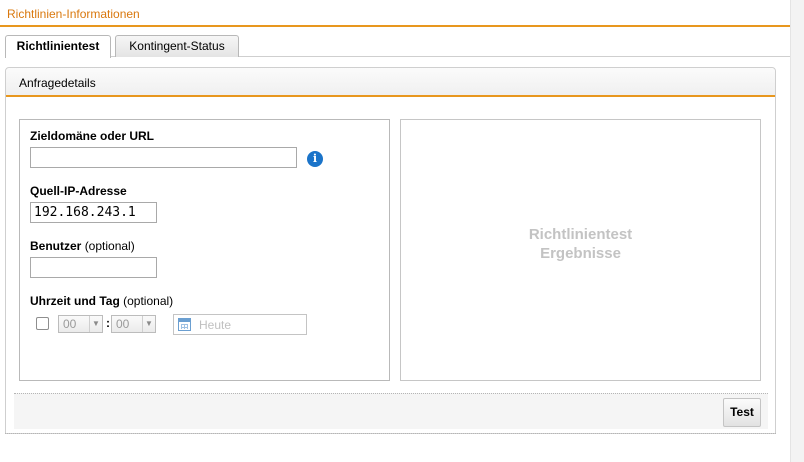 Image resolution: width=804 pixels, height=462 pixels. I want to click on source-ip-input, so click(93, 212).